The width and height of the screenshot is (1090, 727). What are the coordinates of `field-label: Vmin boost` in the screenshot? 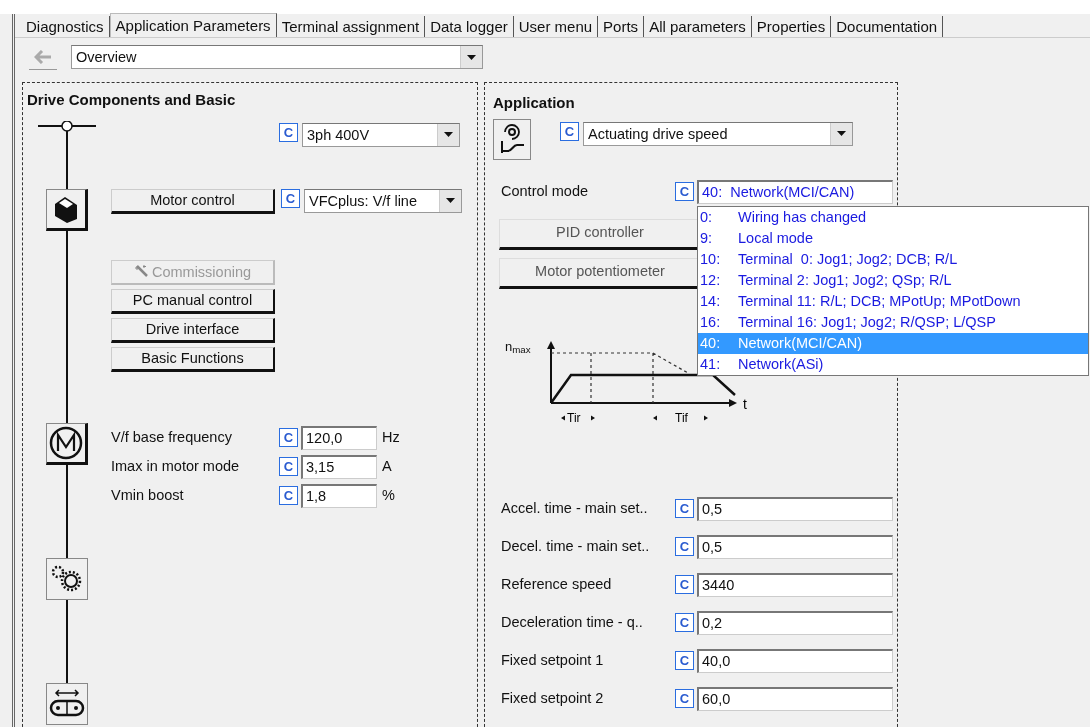 It's located at (148, 495).